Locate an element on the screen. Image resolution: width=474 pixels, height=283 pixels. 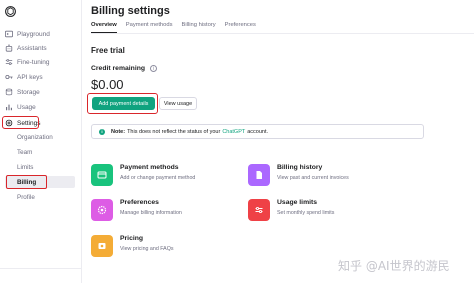
sidebar-subitem-organization: Organization is located at coordinates (35, 137).